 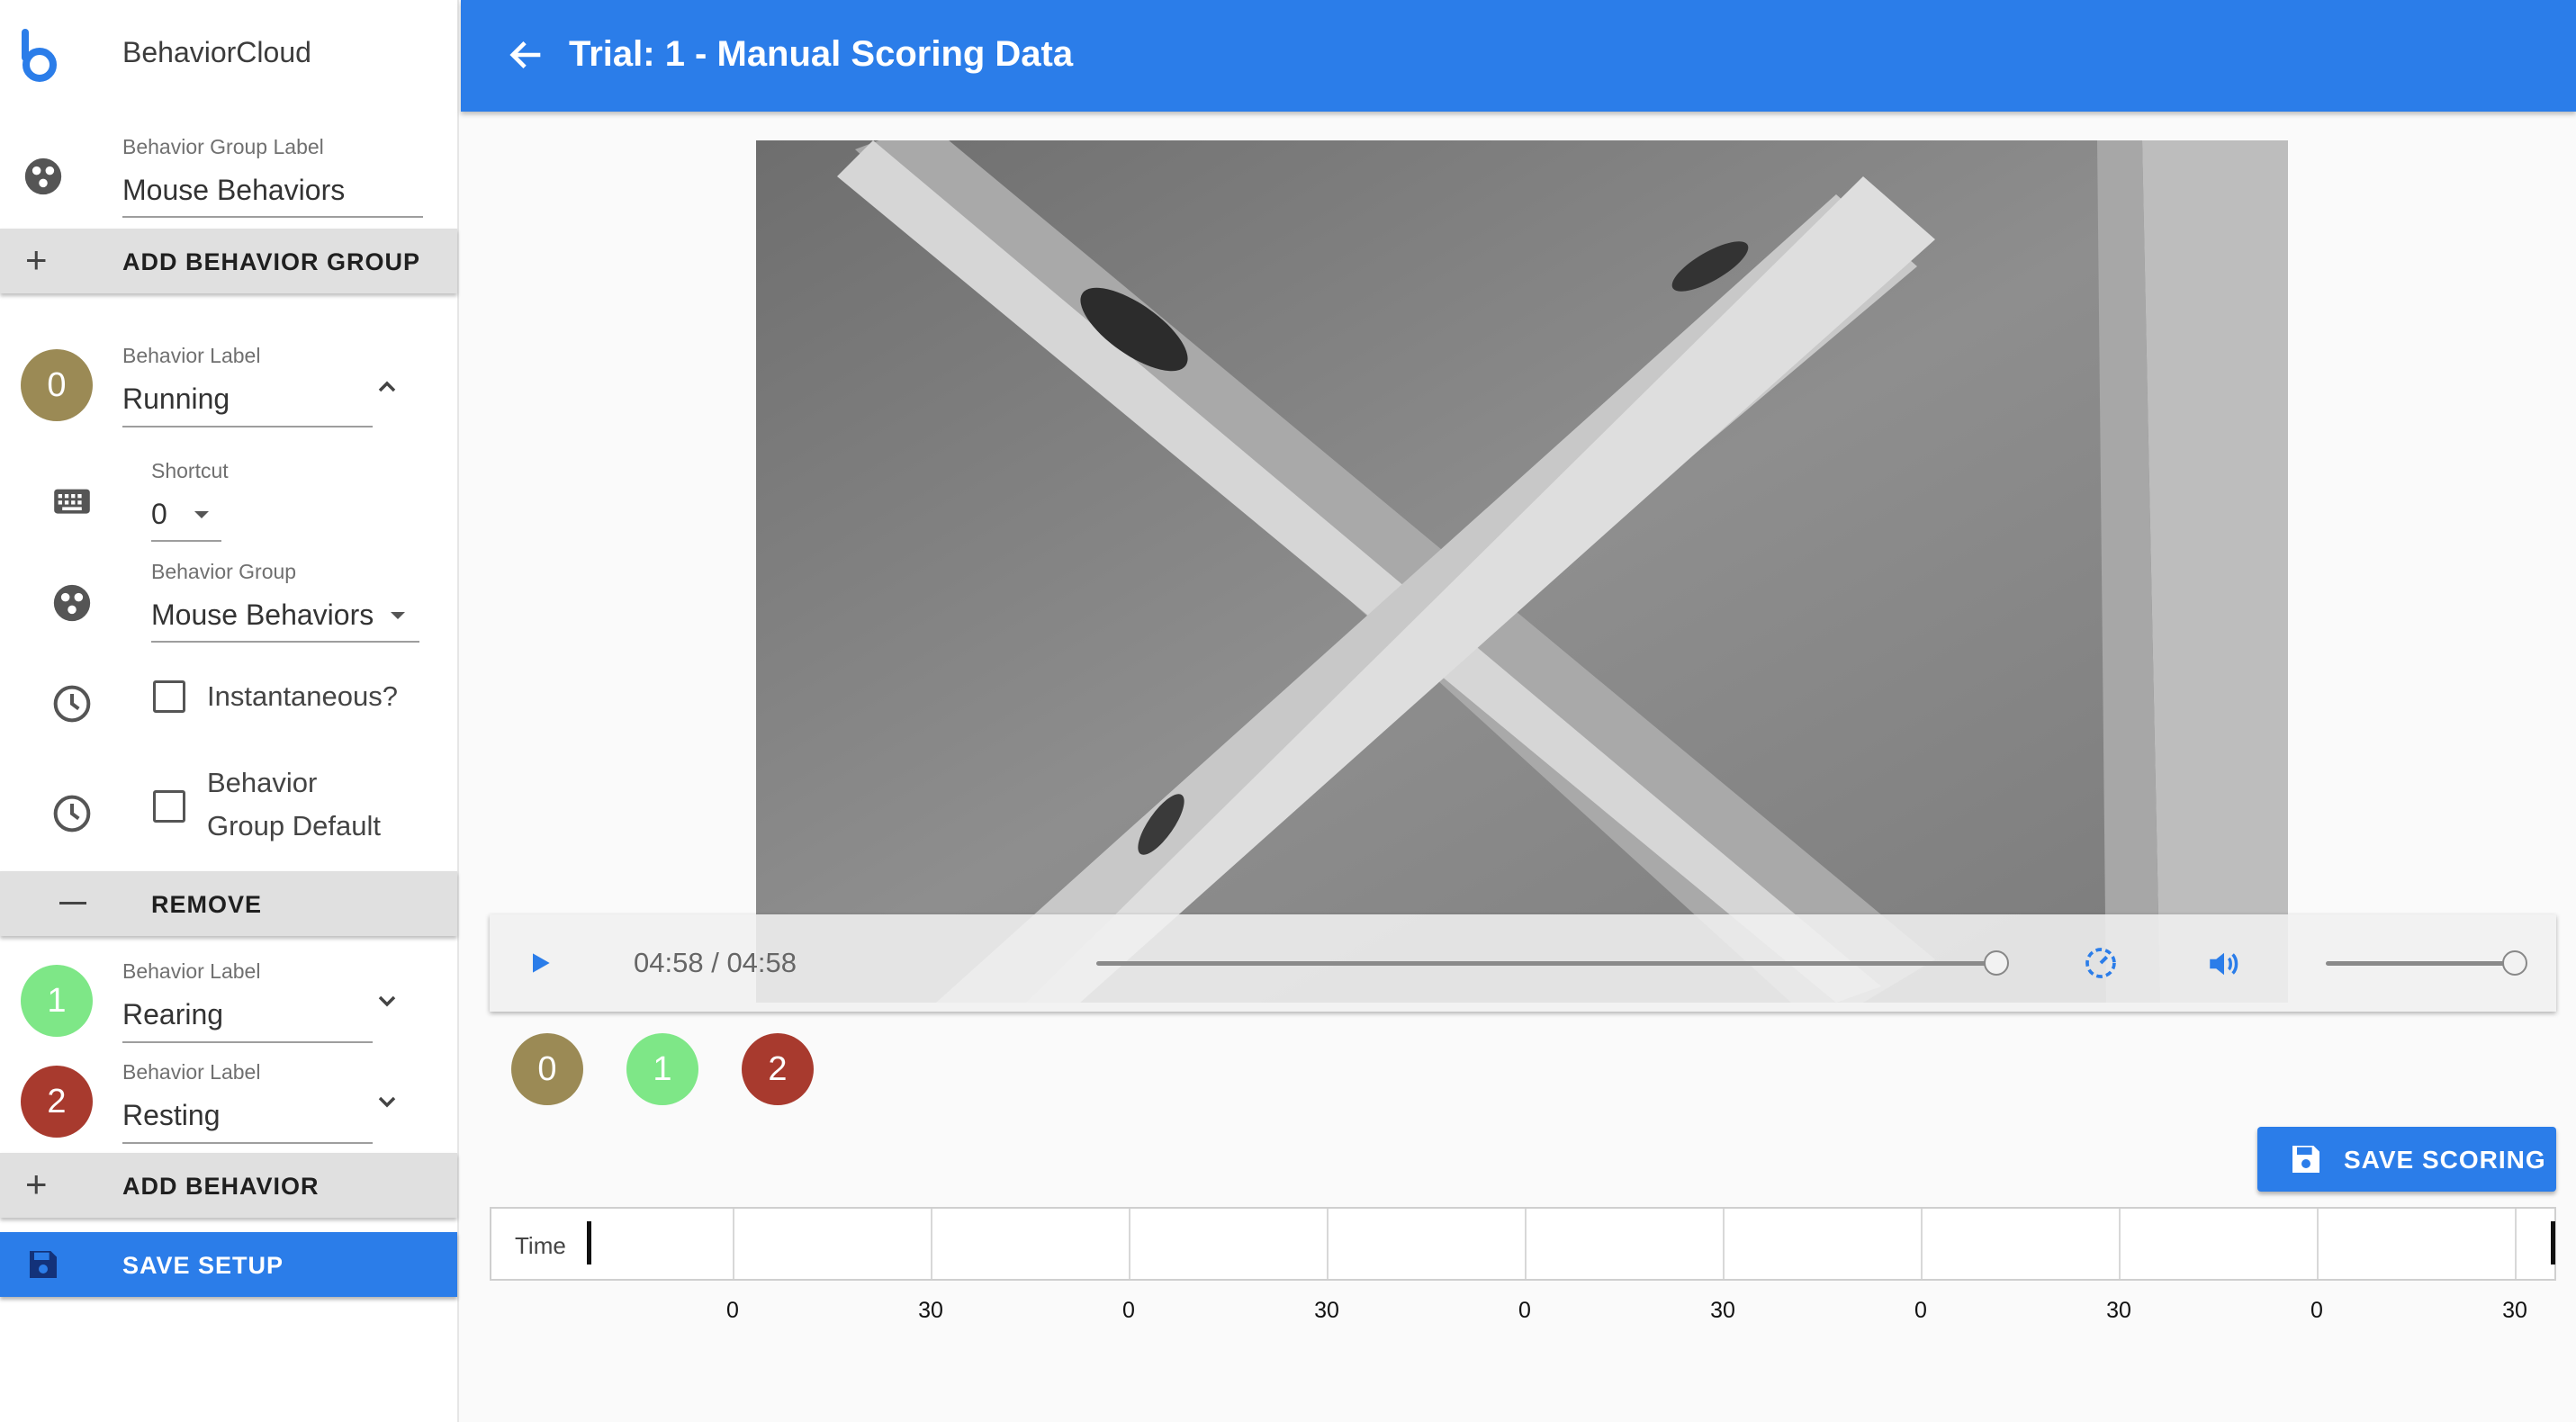 What do you see at coordinates (169, 807) in the screenshot?
I see `group-default-checkbox` at bounding box center [169, 807].